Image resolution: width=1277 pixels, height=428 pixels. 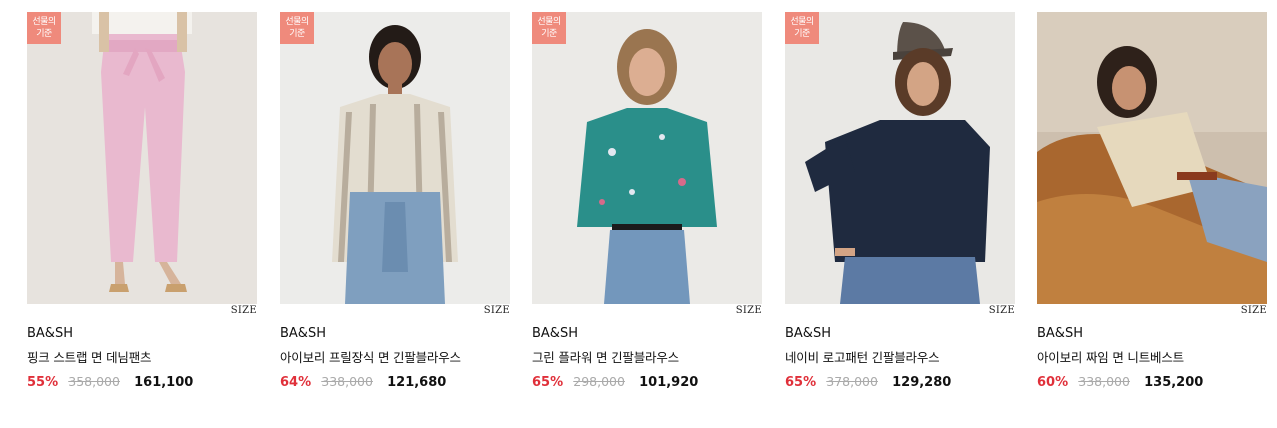 What do you see at coordinates (922, 382) in the screenshot?
I see `sale-price: 129,280` at bounding box center [922, 382].